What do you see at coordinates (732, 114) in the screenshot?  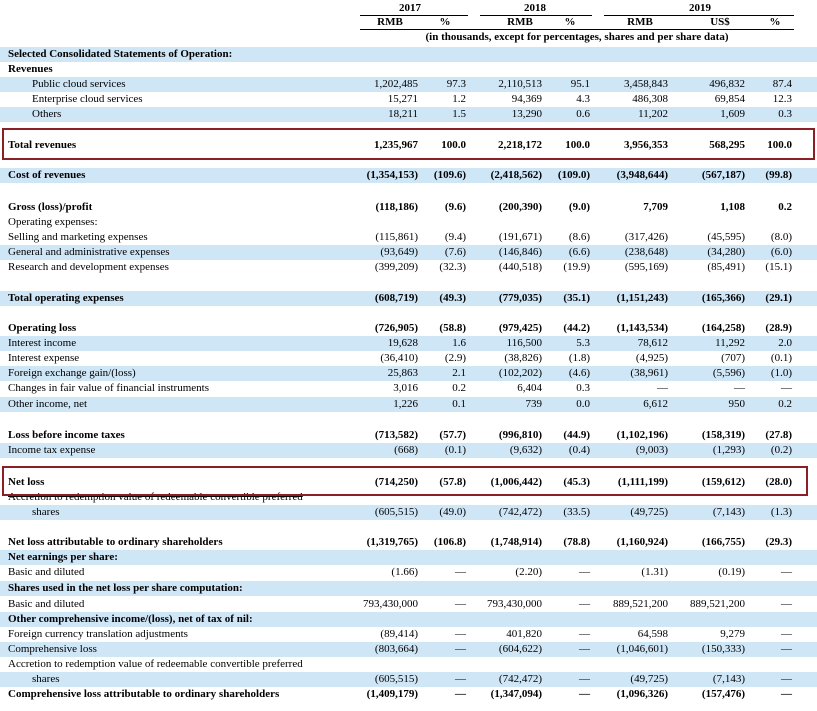 I see `row-value: 1,609` at bounding box center [732, 114].